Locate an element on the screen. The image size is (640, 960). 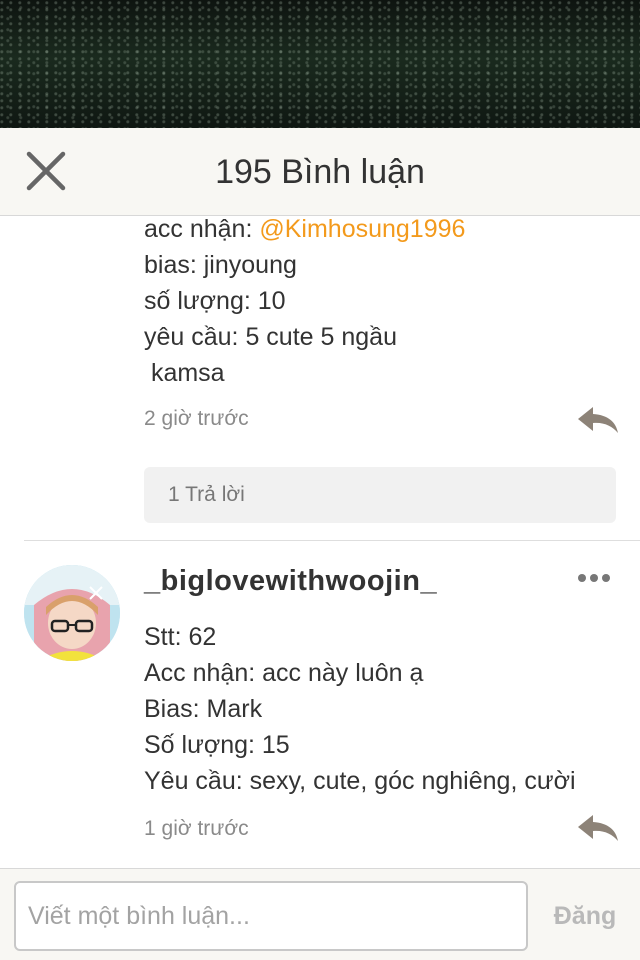
comment-line: số lượng: 10 is located at coordinates (215, 301).